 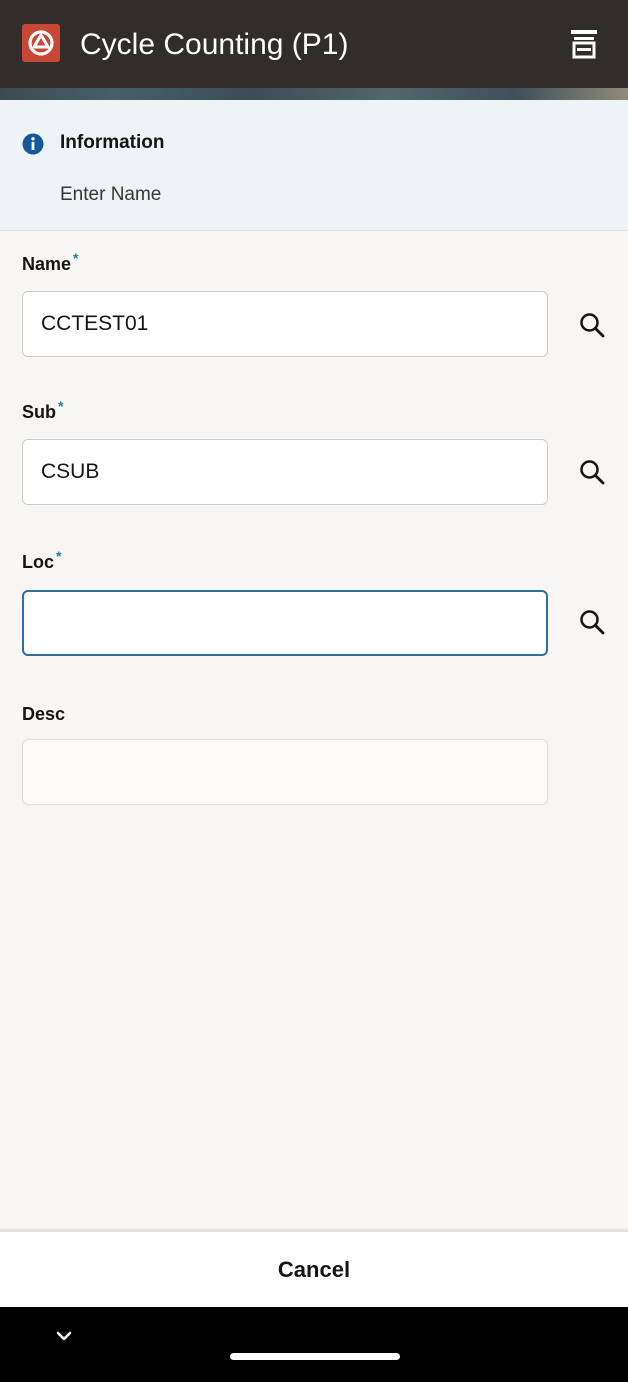 What do you see at coordinates (214, 44) in the screenshot?
I see `app-title: Cycle Counting (P1)` at bounding box center [214, 44].